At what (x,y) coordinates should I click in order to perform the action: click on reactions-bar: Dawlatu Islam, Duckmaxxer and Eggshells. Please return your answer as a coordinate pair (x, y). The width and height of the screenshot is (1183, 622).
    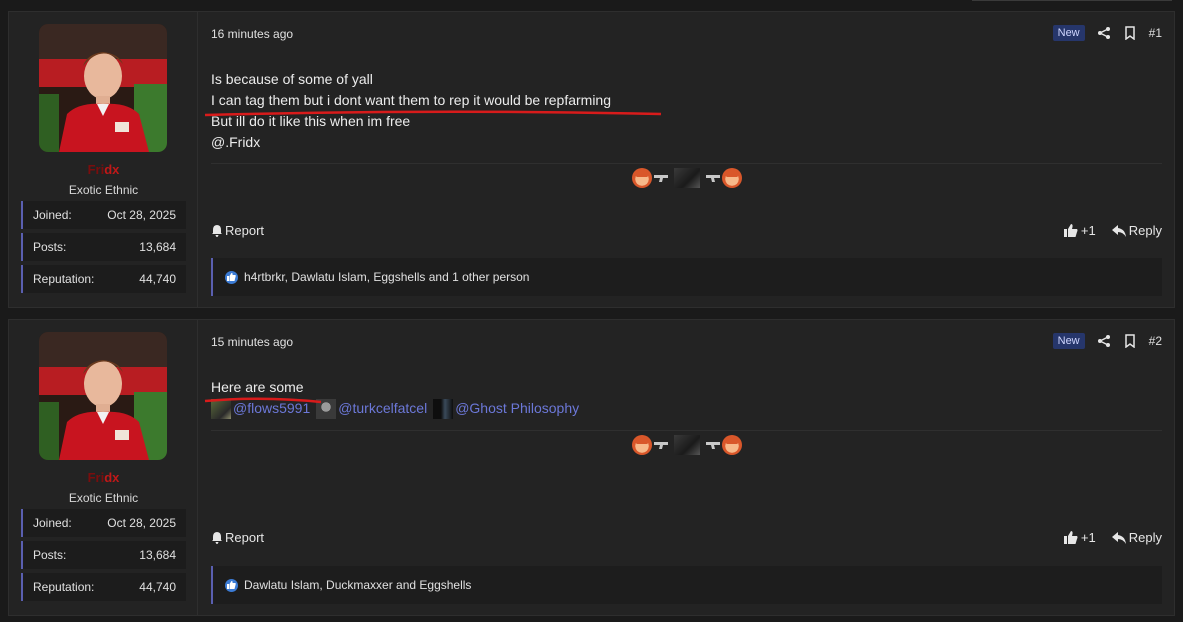
    Looking at the image, I should click on (686, 585).